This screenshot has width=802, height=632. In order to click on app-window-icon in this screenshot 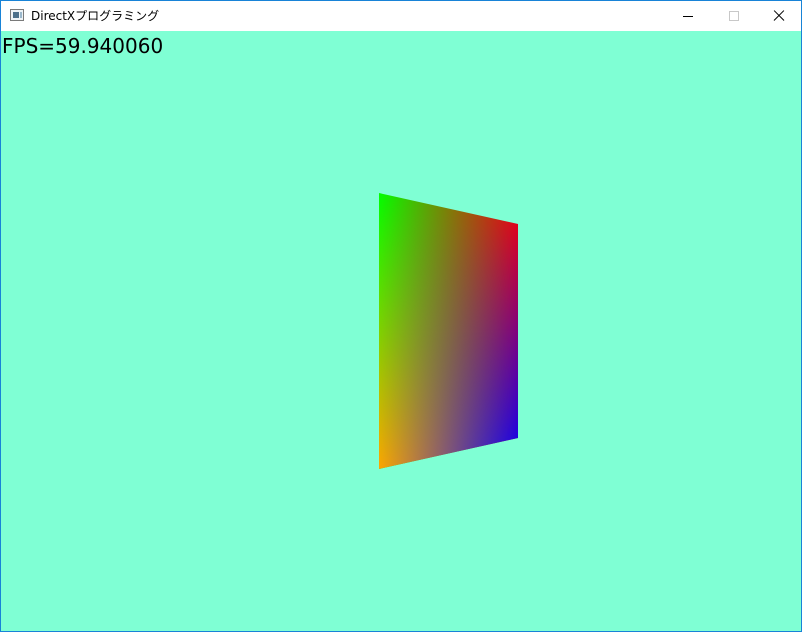, I will do `click(17, 15)`.